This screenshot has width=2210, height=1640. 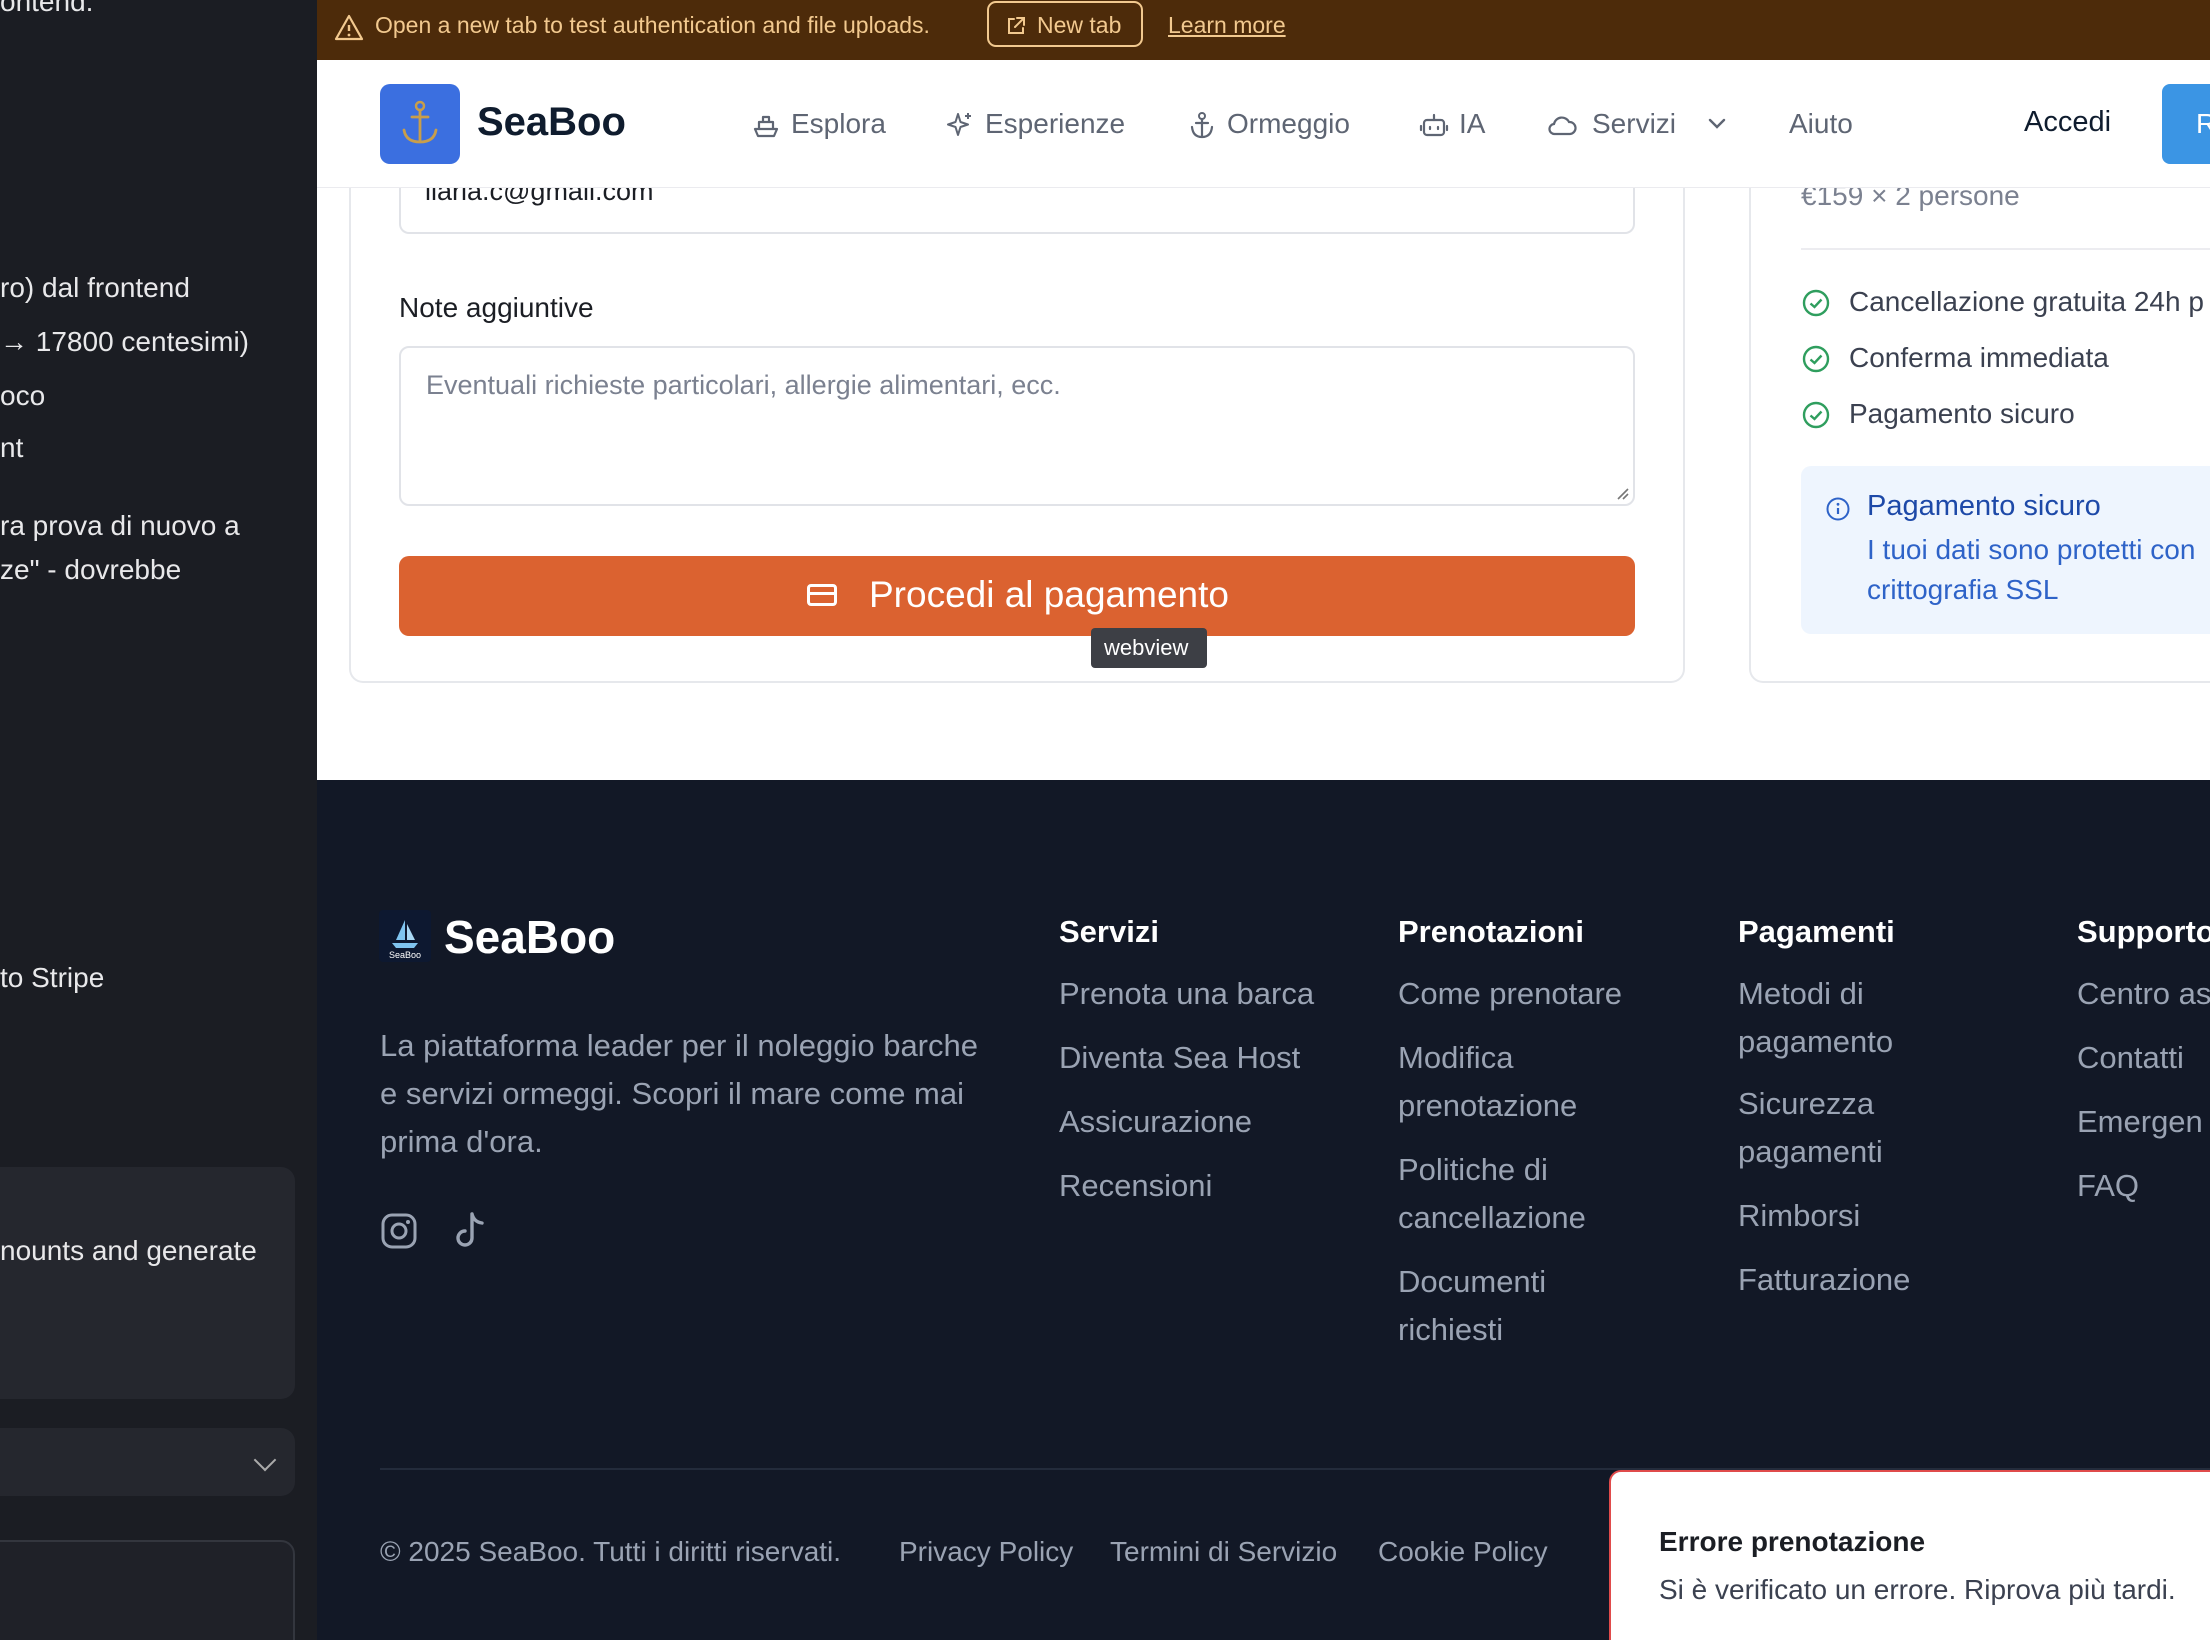 What do you see at coordinates (1824, 1280) in the screenshot?
I see `footer-link: Fatturazione` at bounding box center [1824, 1280].